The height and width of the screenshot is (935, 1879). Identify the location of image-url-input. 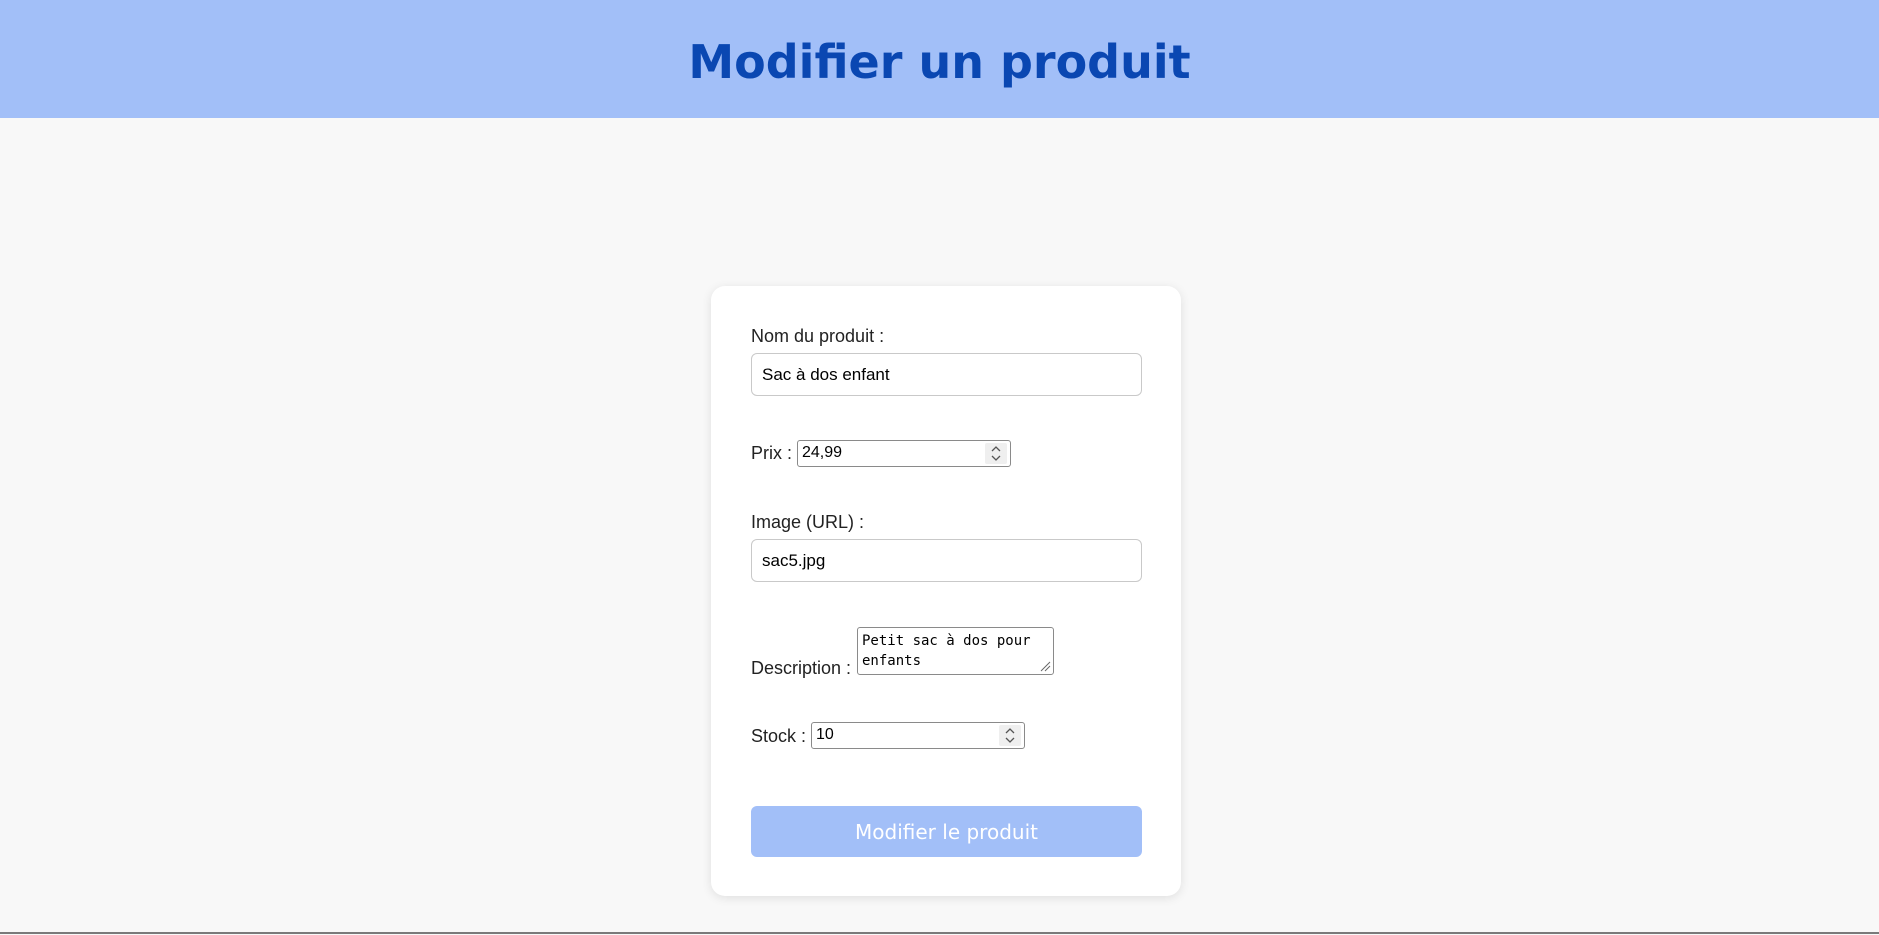
(946, 560).